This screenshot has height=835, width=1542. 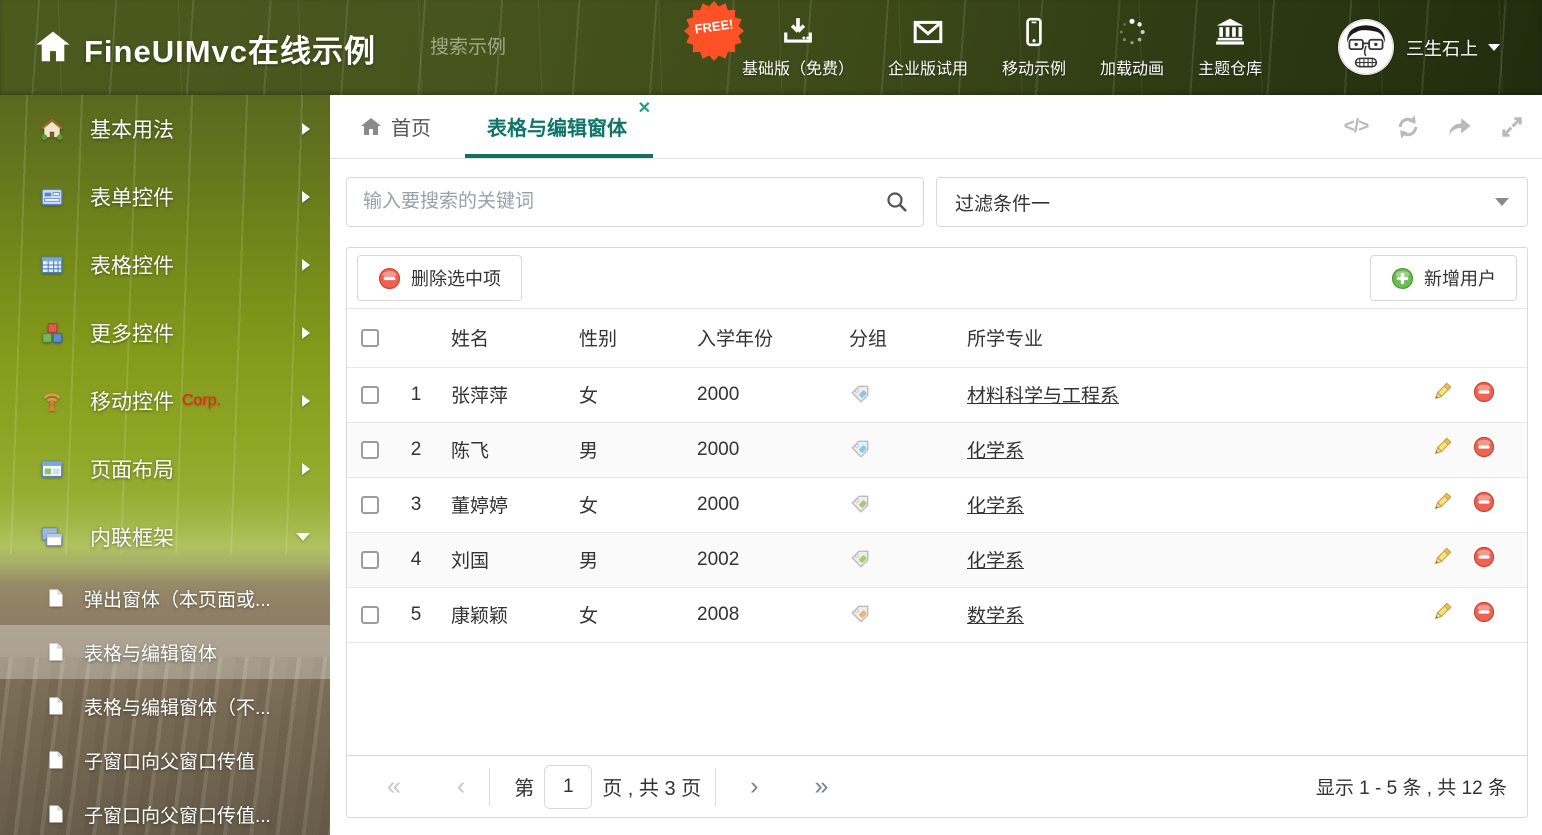 I want to click on header-nav-item: 企业版试用, so click(x=928, y=47).